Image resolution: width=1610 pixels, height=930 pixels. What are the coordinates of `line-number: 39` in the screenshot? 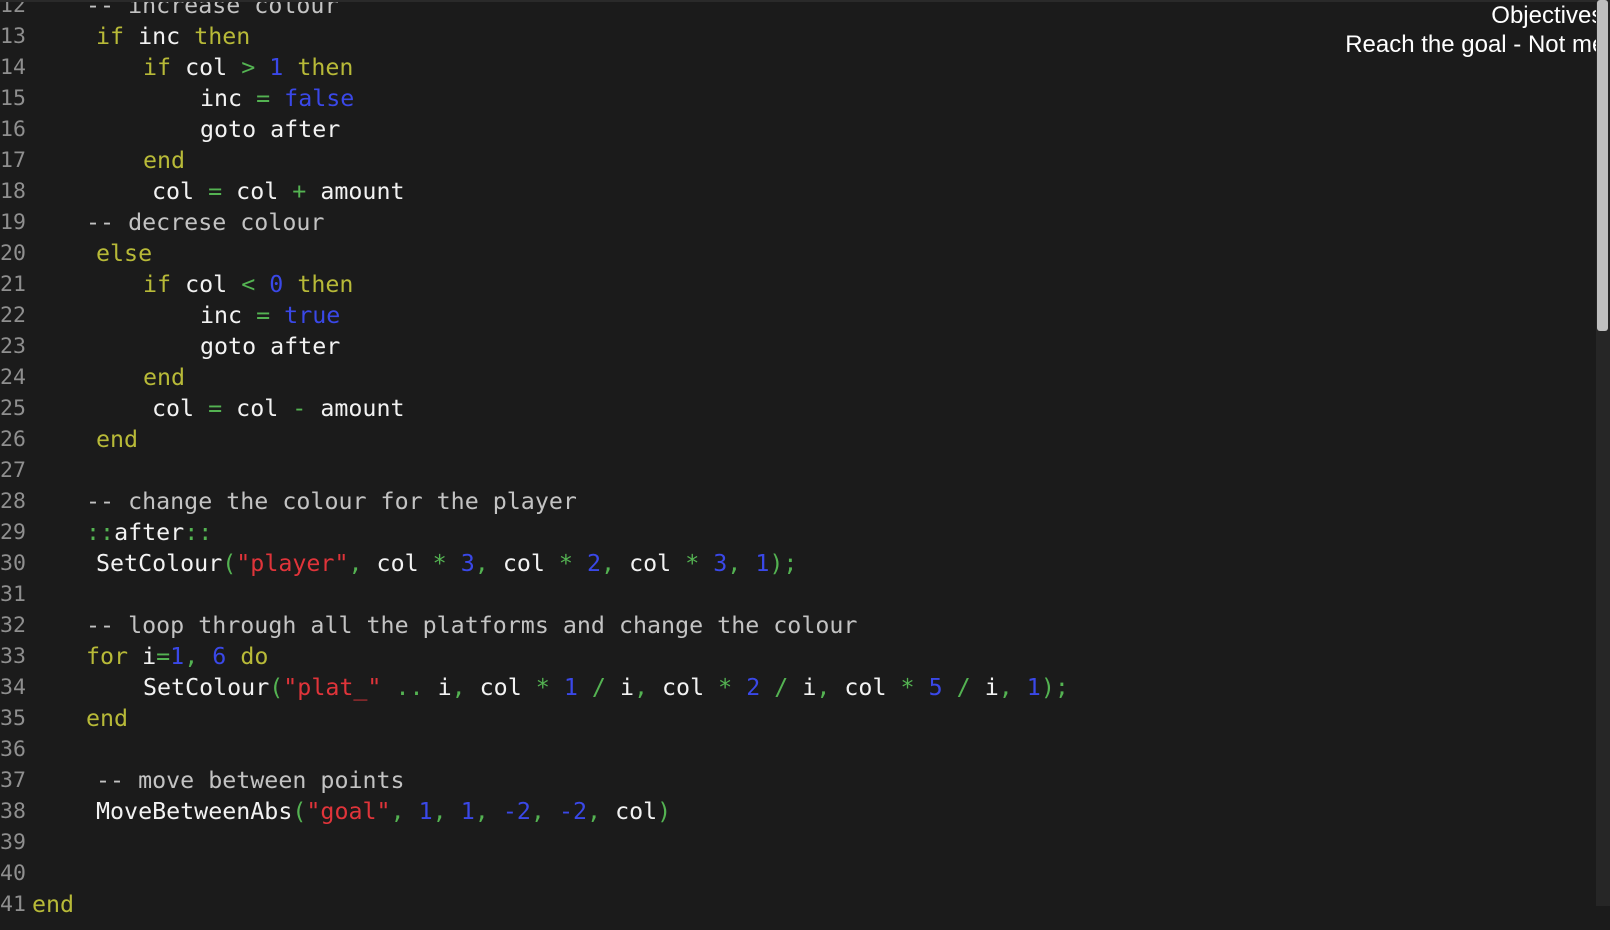 It's located at (13, 842).